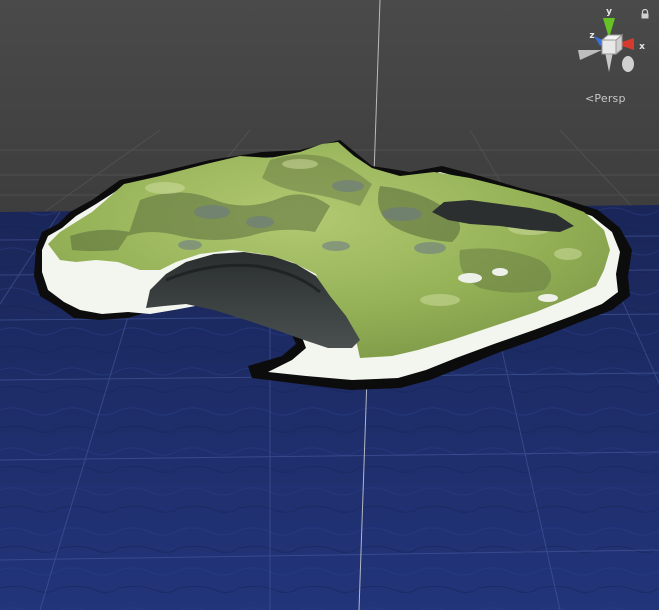  Describe the element at coordinates (609, 47) in the screenshot. I see `gizmo-center-cube` at that location.